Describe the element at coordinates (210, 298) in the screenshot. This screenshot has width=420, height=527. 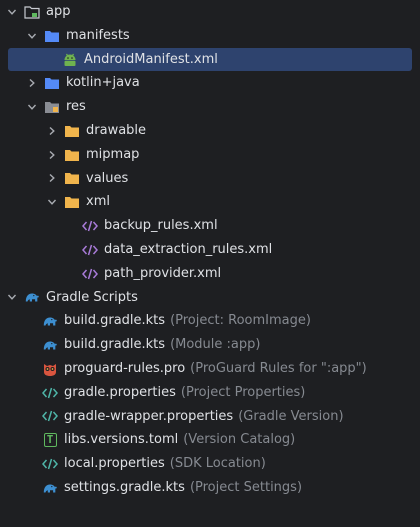
I see `tree-node-gradle-scripts: Gradle Scripts` at that location.